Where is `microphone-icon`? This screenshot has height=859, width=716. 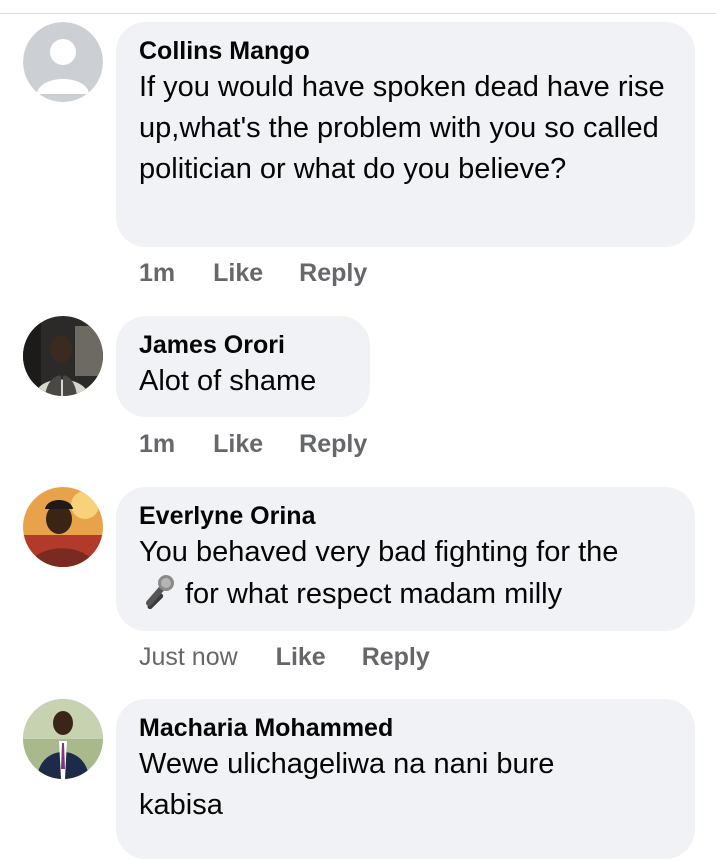 microphone-icon is located at coordinates (158, 591).